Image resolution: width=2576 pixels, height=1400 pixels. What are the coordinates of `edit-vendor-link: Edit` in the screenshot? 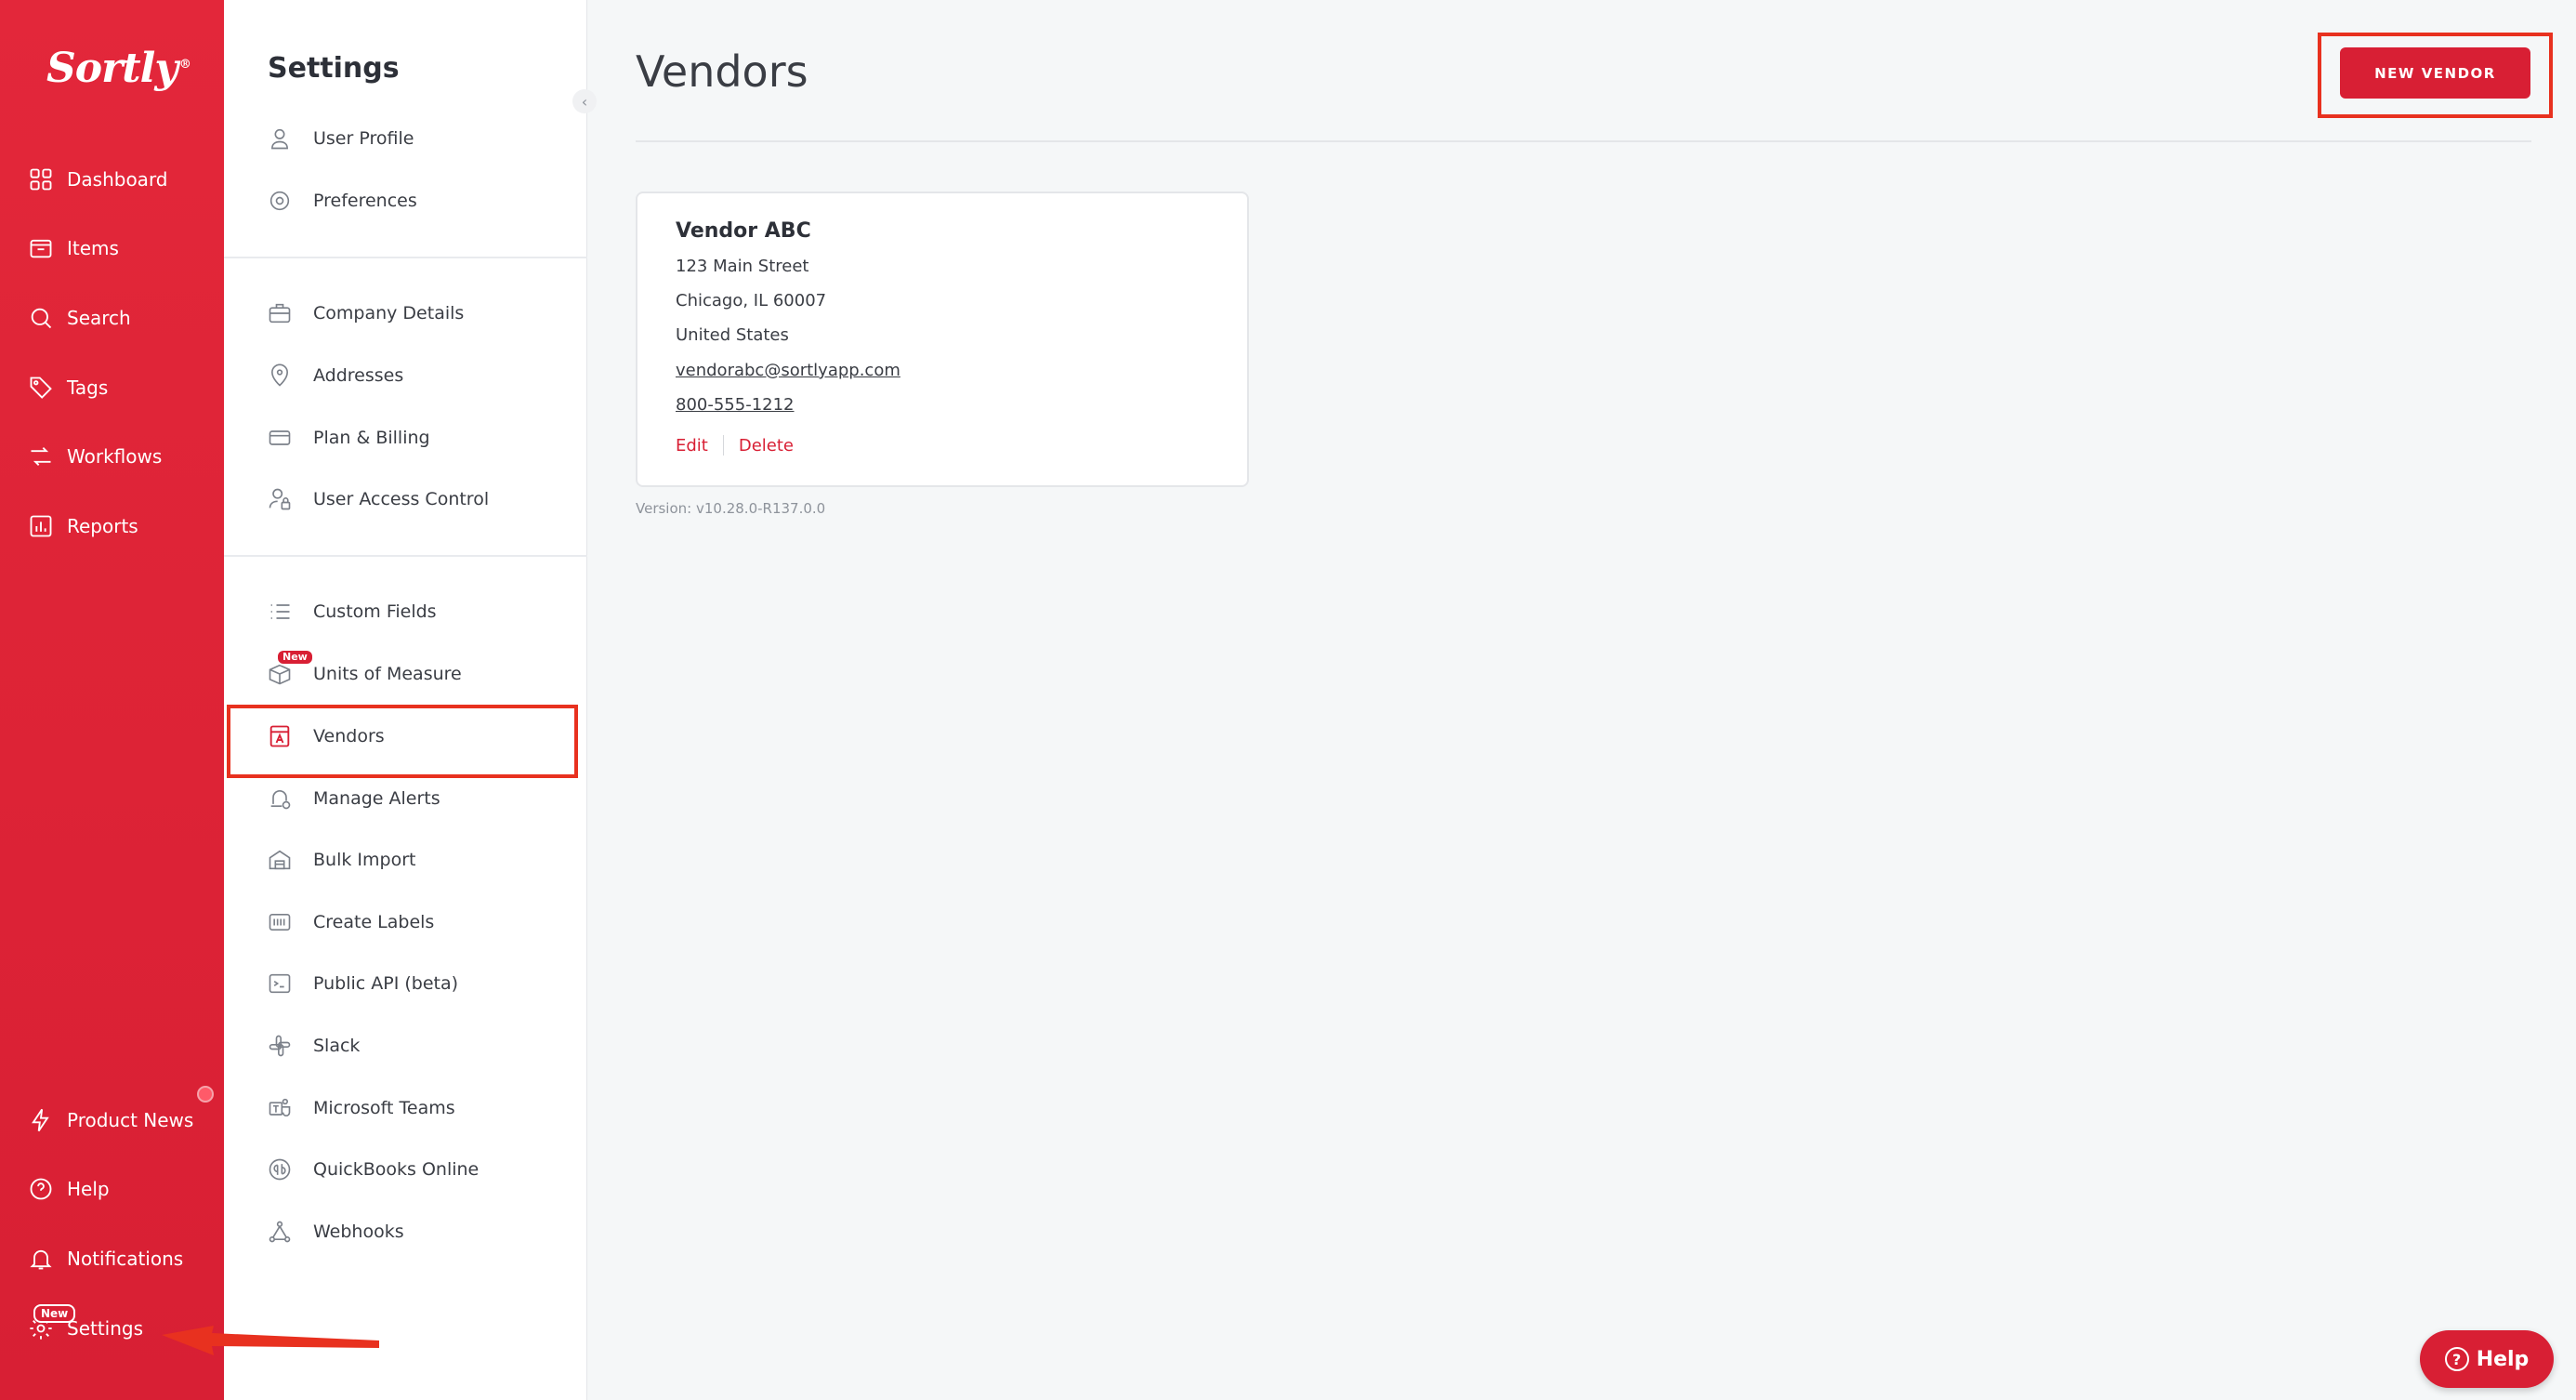 It's located at (692, 446).